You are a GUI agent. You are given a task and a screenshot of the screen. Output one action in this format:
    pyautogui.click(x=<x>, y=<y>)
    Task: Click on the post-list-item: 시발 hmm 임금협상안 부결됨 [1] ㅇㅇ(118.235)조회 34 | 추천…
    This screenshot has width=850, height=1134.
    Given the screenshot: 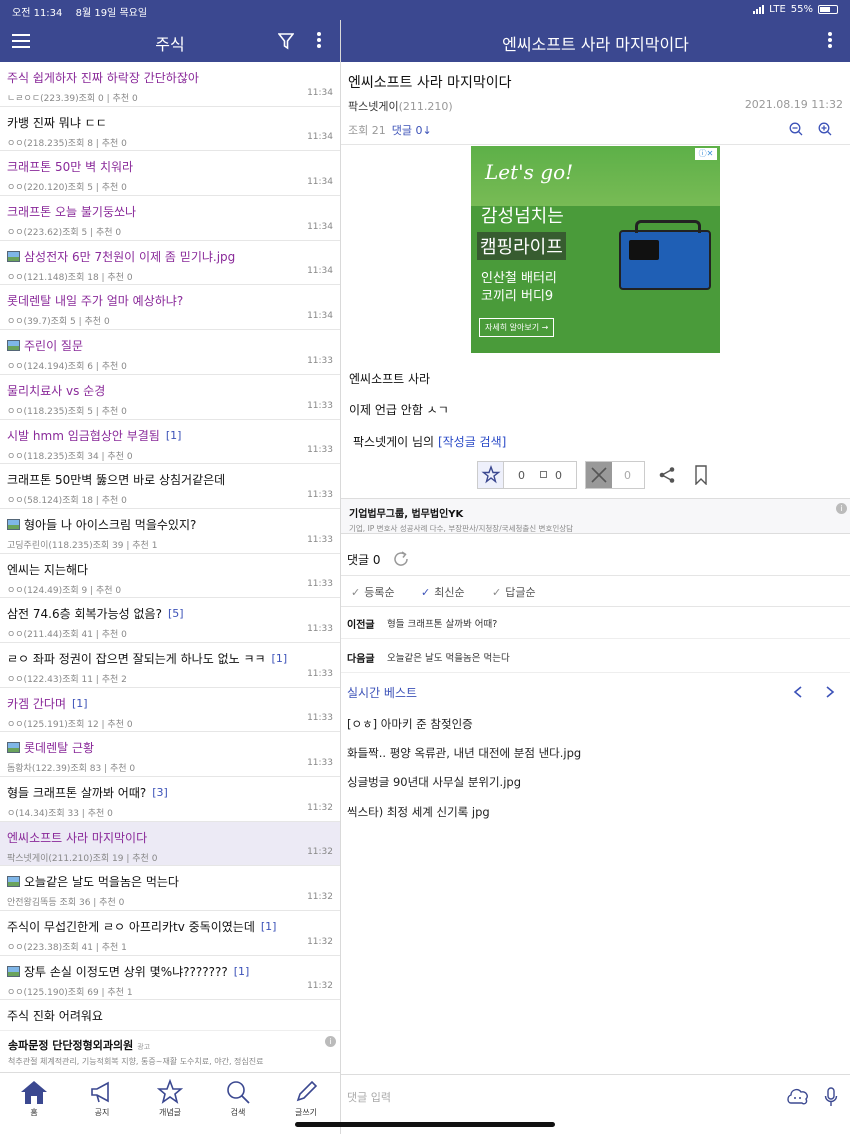 What is the action you would take?
    pyautogui.click(x=170, y=442)
    